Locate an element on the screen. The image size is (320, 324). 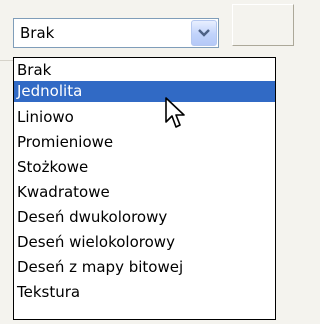
chevron-down-icon is located at coordinates (204, 33).